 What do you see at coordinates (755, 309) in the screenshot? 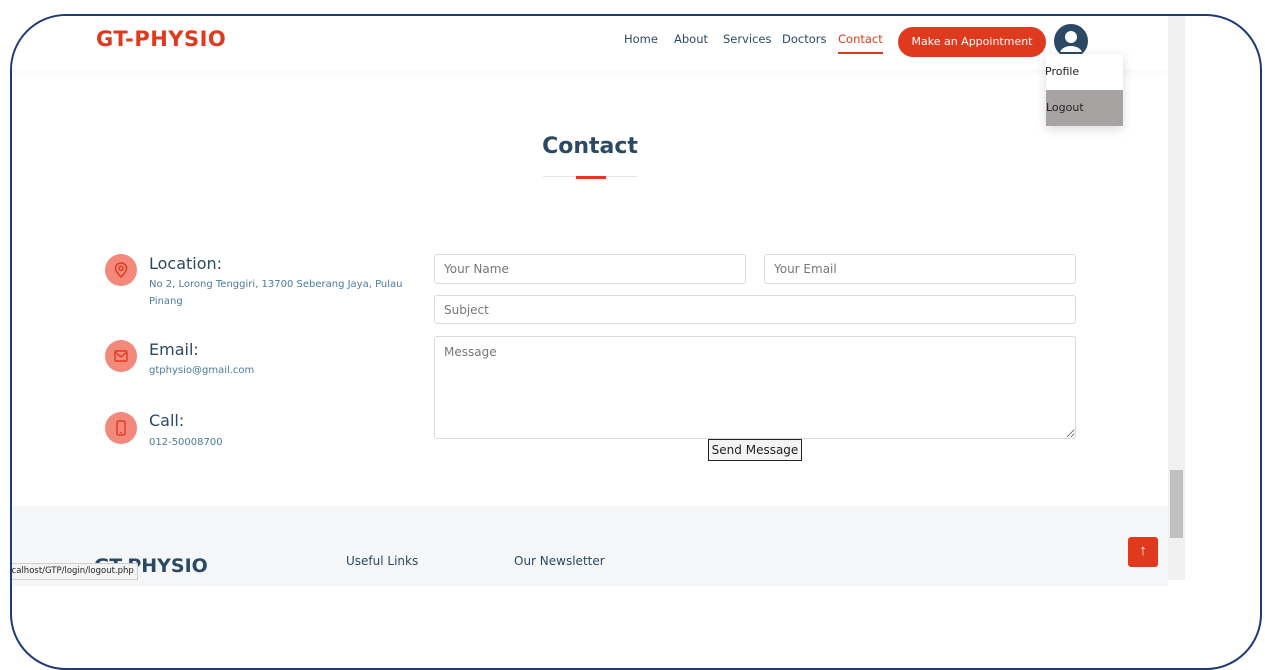
I see `subject-input` at bounding box center [755, 309].